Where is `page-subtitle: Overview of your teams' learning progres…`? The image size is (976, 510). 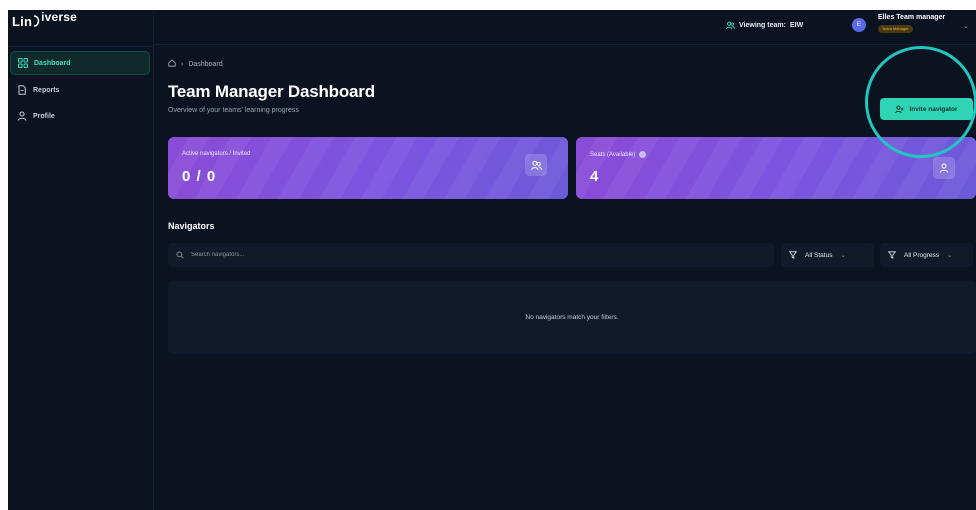 page-subtitle: Overview of your teams' learning progres… is located at coordinates (233, 110).